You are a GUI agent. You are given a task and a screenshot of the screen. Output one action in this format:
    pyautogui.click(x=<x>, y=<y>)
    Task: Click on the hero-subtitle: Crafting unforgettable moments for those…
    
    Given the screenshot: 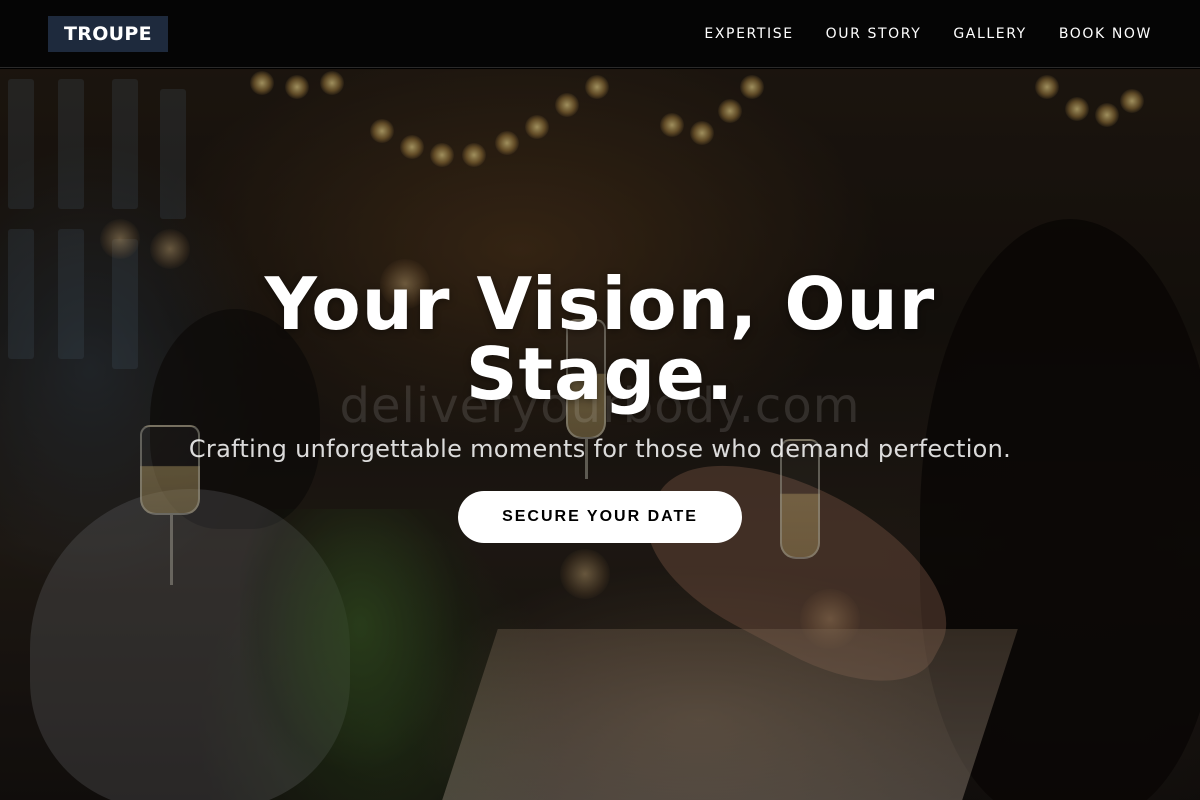 What is the action you would take?
    pyautogui.click(x=600, y=449)
    